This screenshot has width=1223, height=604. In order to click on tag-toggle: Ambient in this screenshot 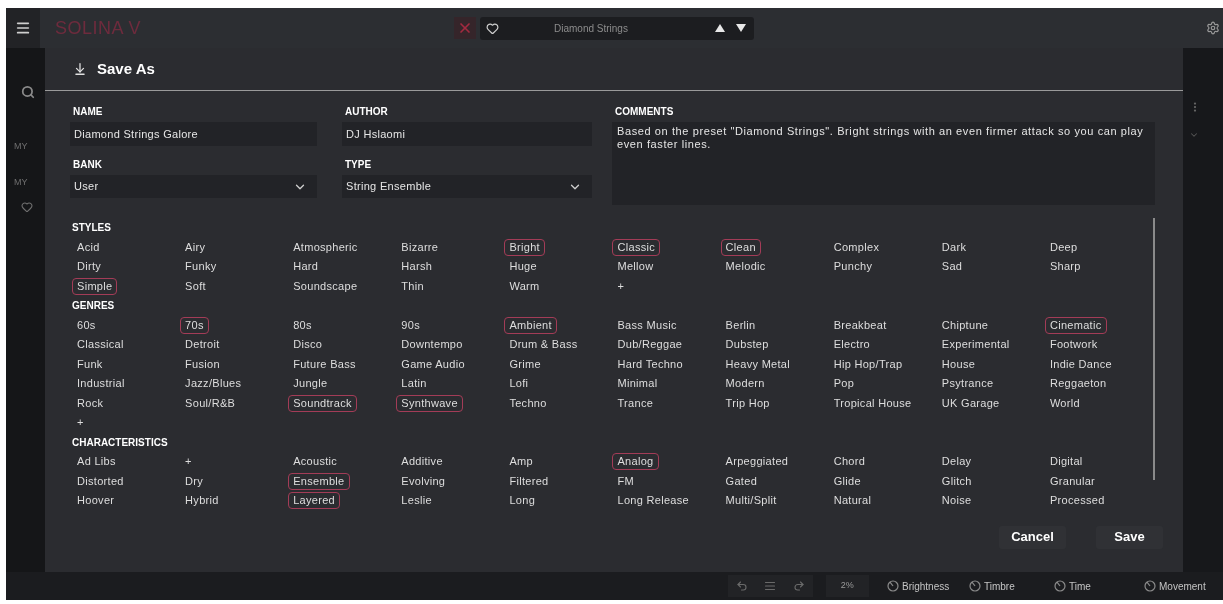, I will do `click(530, 325)`.